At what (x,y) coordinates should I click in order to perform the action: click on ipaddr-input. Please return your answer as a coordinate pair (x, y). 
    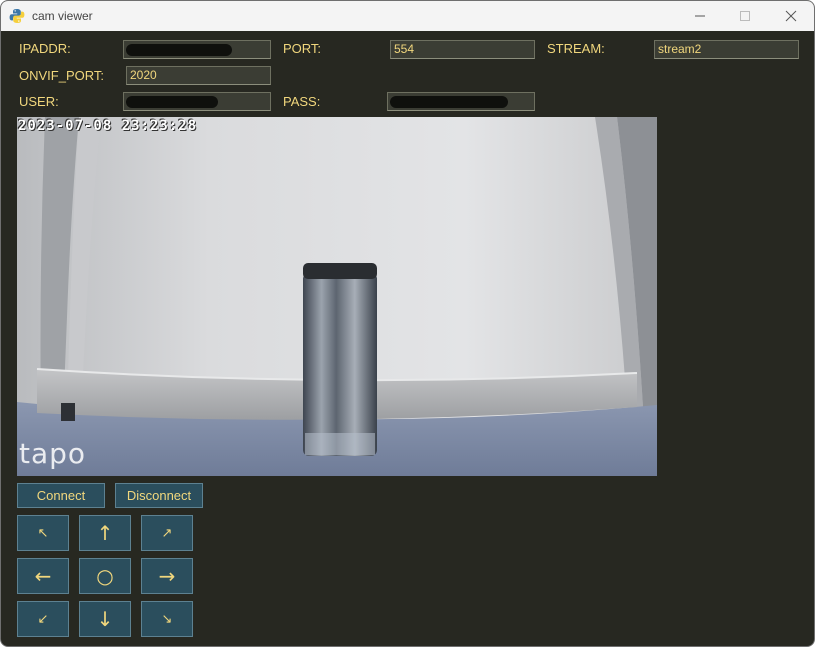
    Looking at the image, I should click on (197, 49).